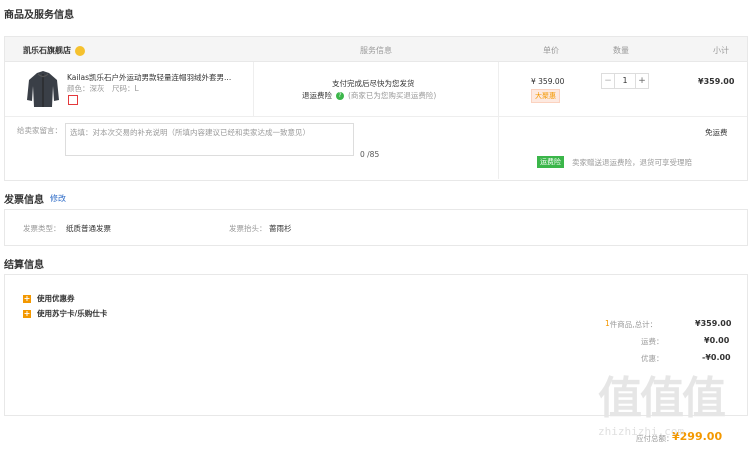  I want to click on qty-input: 1, so click(625, 81).